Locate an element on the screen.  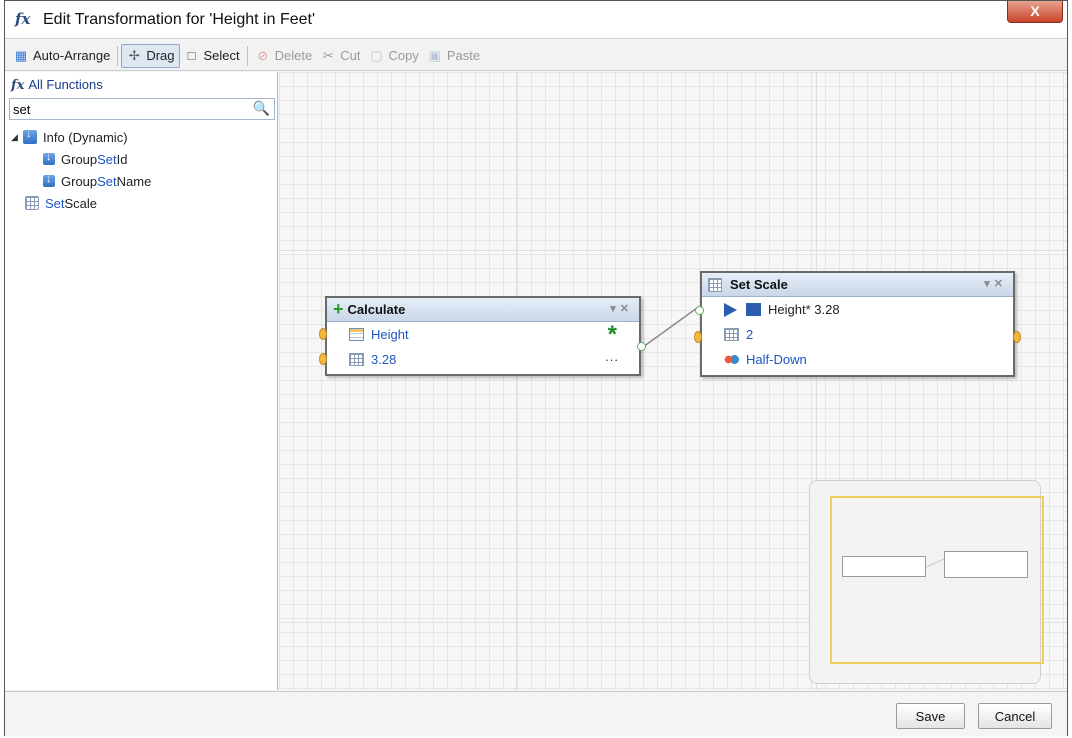
function-search-input is located at coordinates (125, 109).